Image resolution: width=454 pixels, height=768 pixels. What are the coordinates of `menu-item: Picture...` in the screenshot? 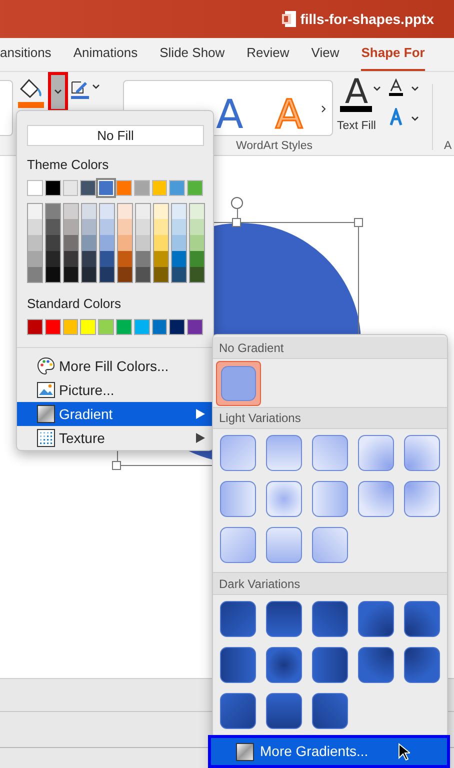 It's located at (115, 390).